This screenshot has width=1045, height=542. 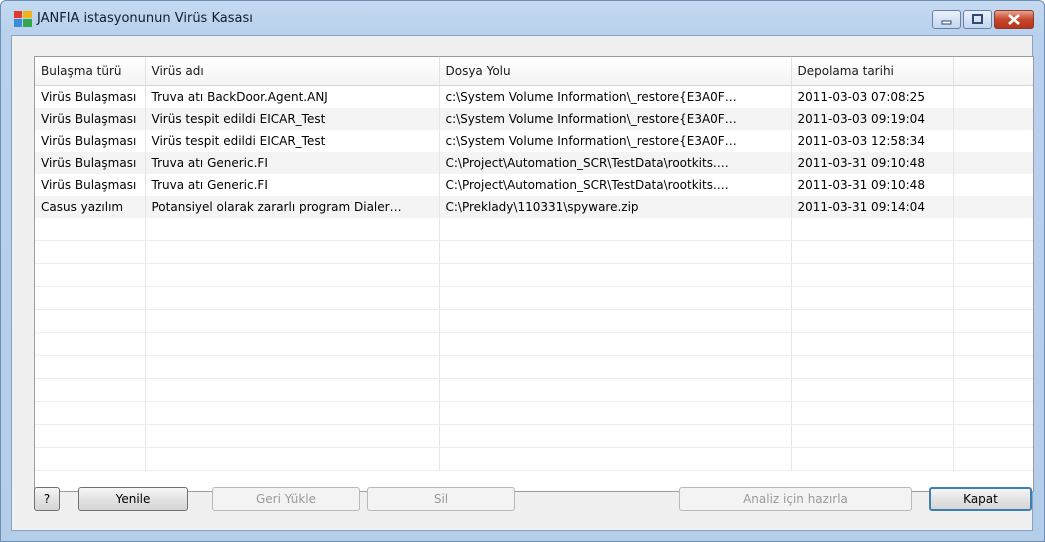 What do you see at coordinates (872, 119) in the screenshot?
I see `cell-storage-date: 2011-03-03 09:19:04` at bounding box center [872, 119].